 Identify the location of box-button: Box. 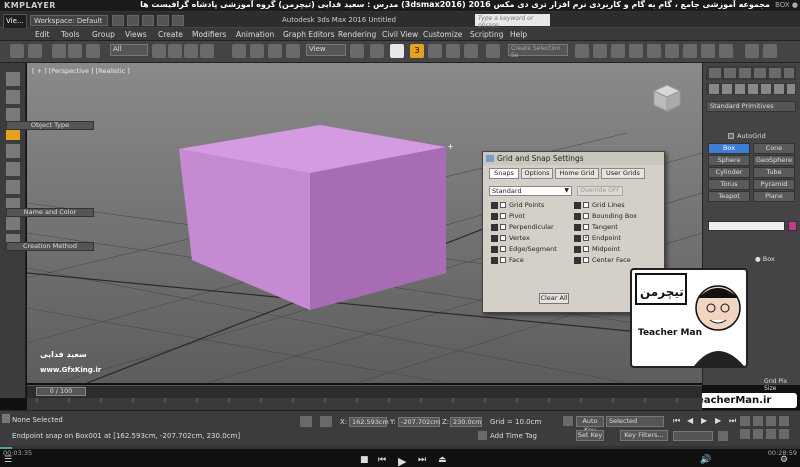
(729, 148).